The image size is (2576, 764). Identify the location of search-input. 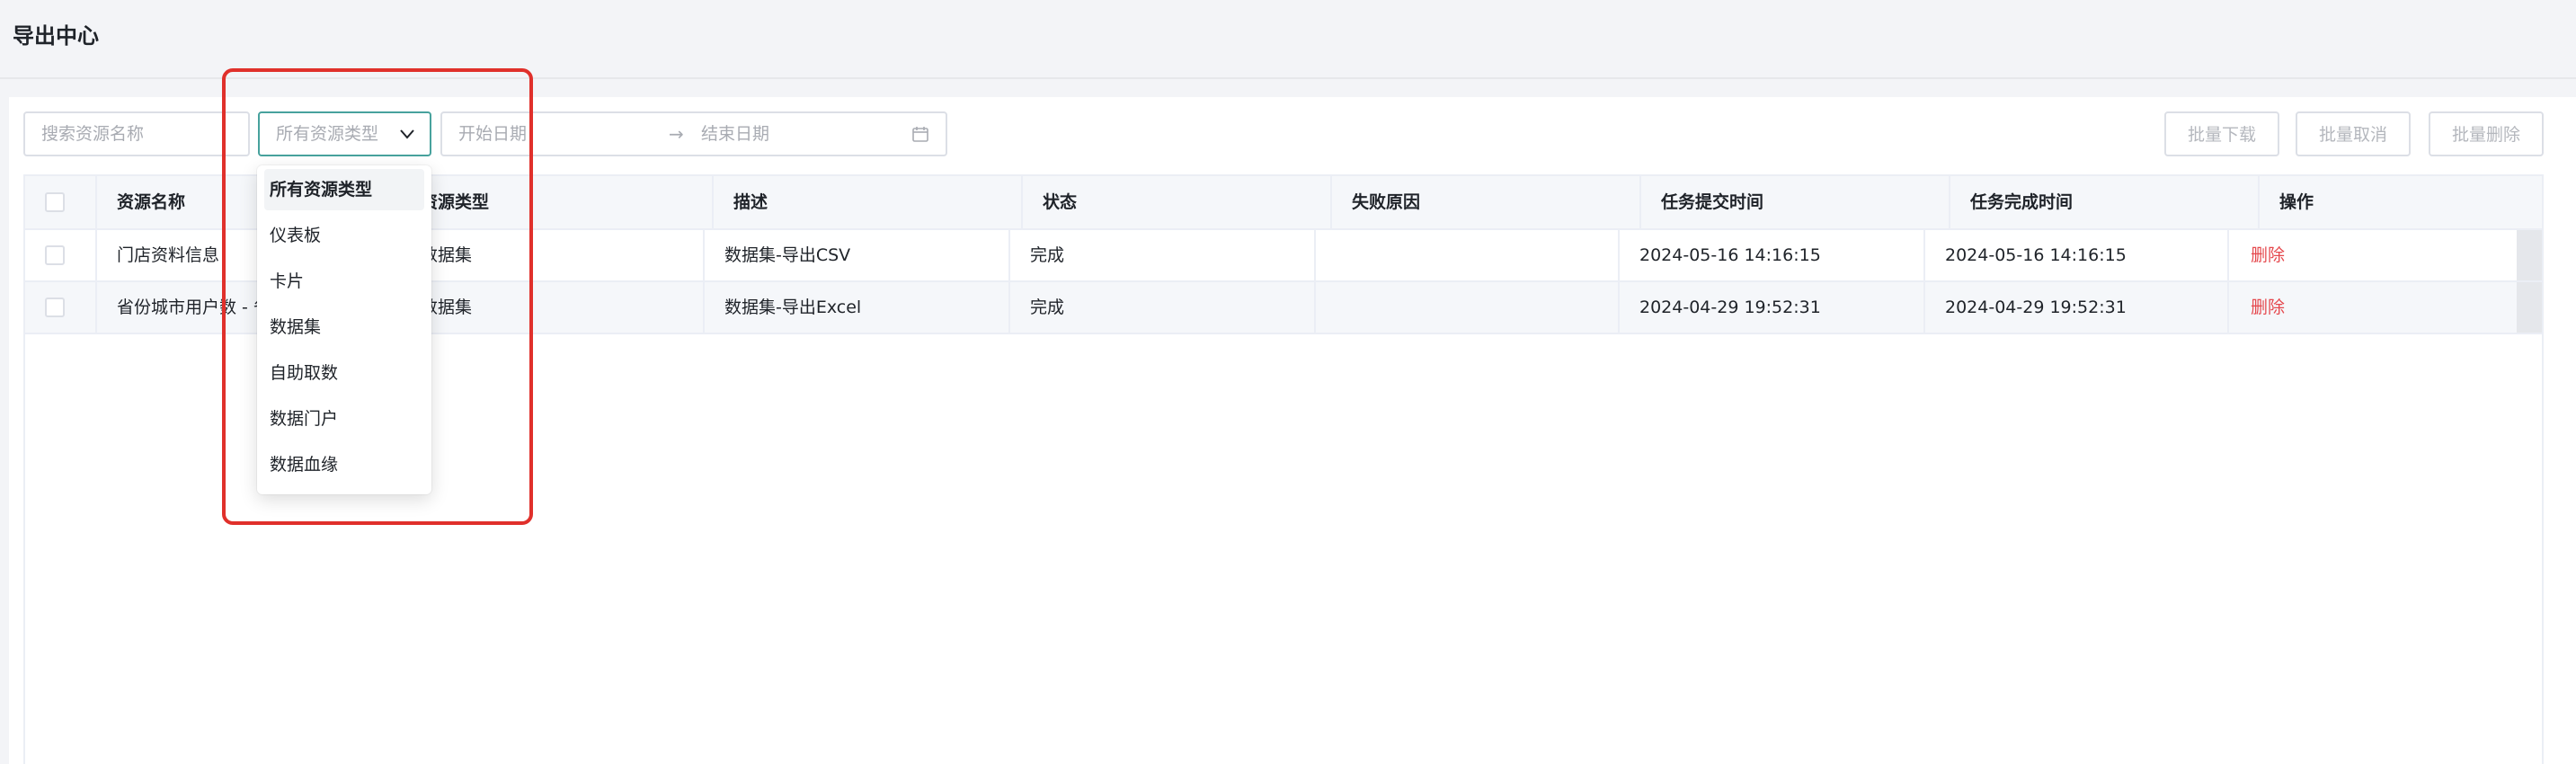
(136, 133).